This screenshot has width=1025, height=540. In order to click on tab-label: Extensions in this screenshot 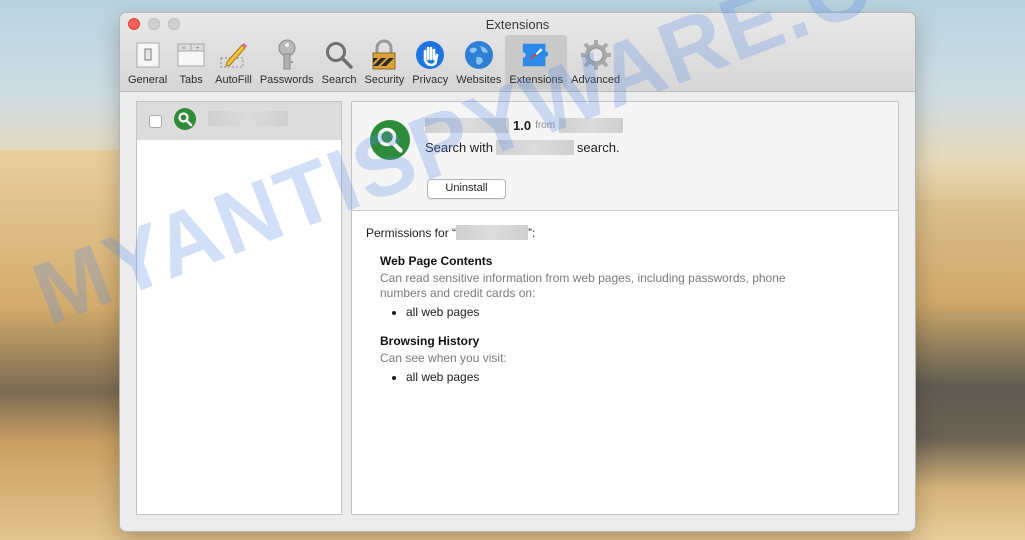, I will do `click(536, 80)`.